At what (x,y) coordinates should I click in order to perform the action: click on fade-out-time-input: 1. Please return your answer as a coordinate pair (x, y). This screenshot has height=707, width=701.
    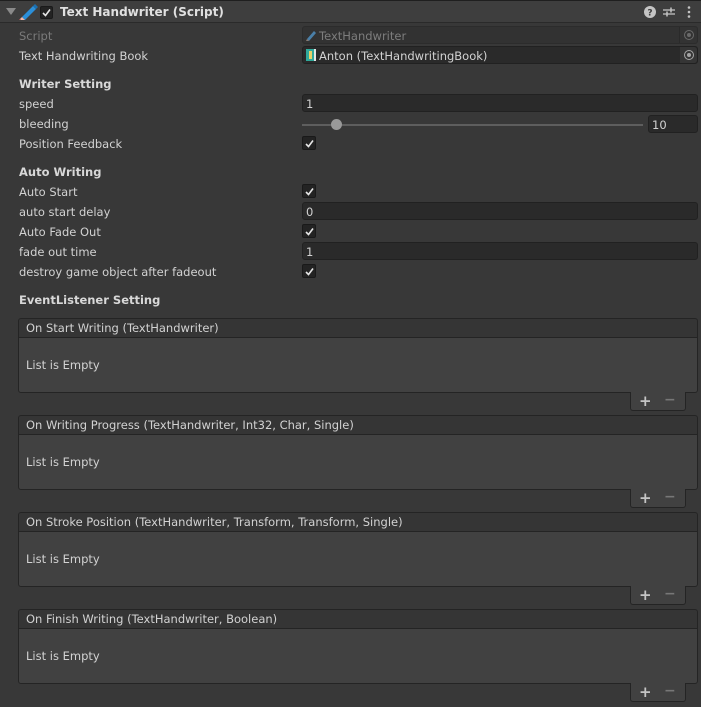
    Looking at the image, I should click on (500, 251).